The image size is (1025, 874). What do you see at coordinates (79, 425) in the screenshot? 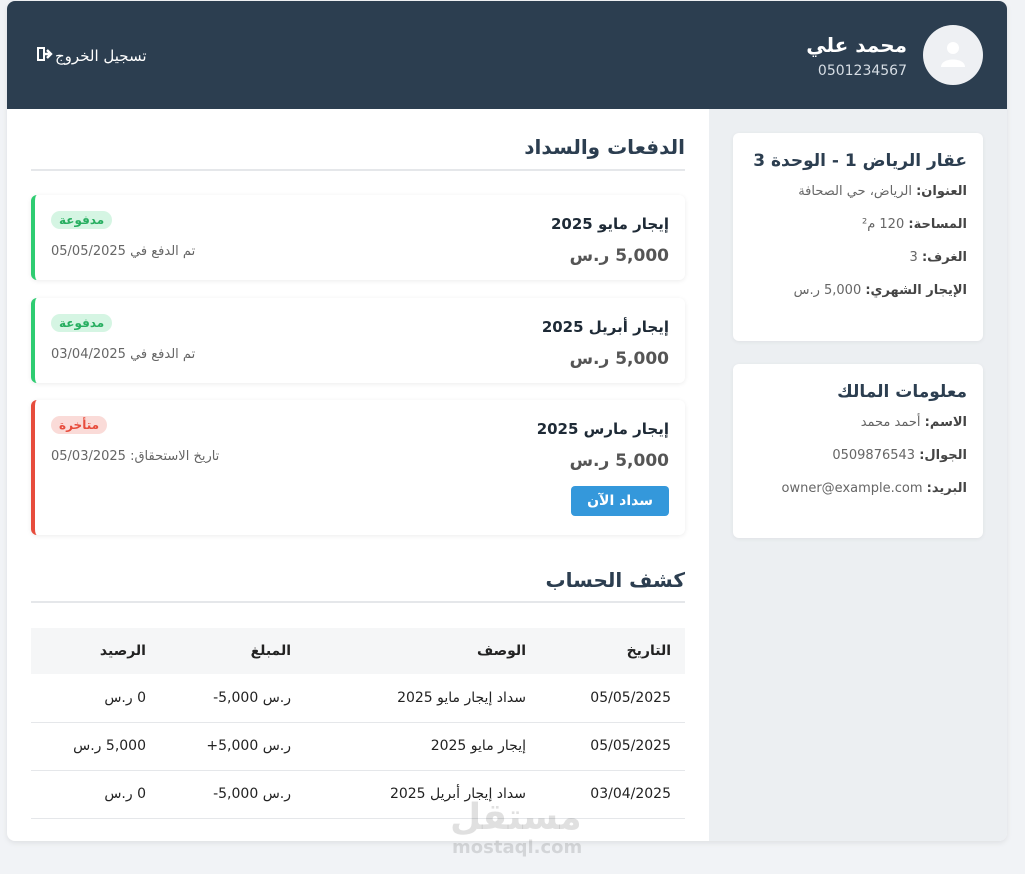
I see `status-badge-late: متأخرة` at bounding box center [79, 425].